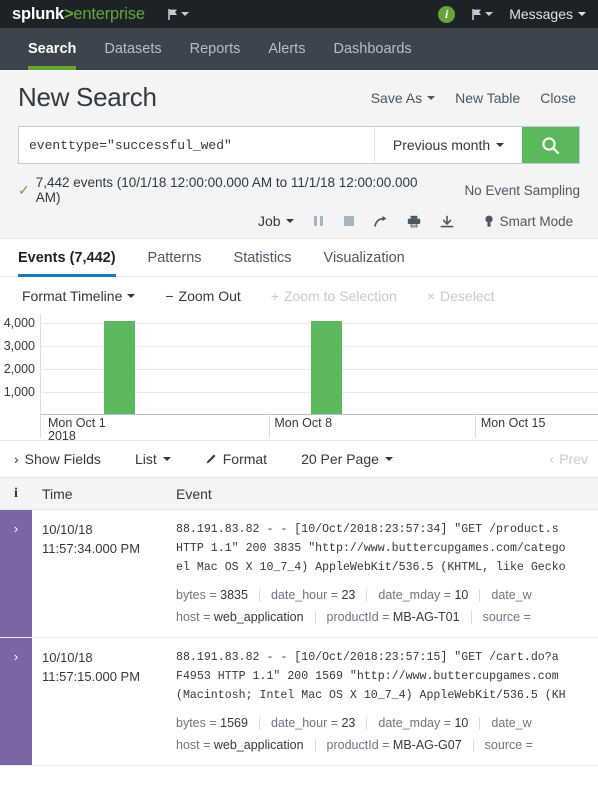 This screenshot has height=809, width=598. I want to click on info-circle-icon: i, so click(447, 14).